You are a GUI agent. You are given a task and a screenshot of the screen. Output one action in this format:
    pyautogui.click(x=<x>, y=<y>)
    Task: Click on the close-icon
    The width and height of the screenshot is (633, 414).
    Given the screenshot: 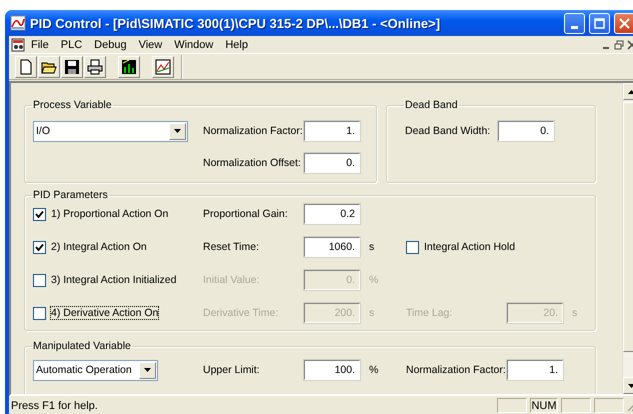 What is the action you would take?
    pyautogui.click(x=624, y=23)
    